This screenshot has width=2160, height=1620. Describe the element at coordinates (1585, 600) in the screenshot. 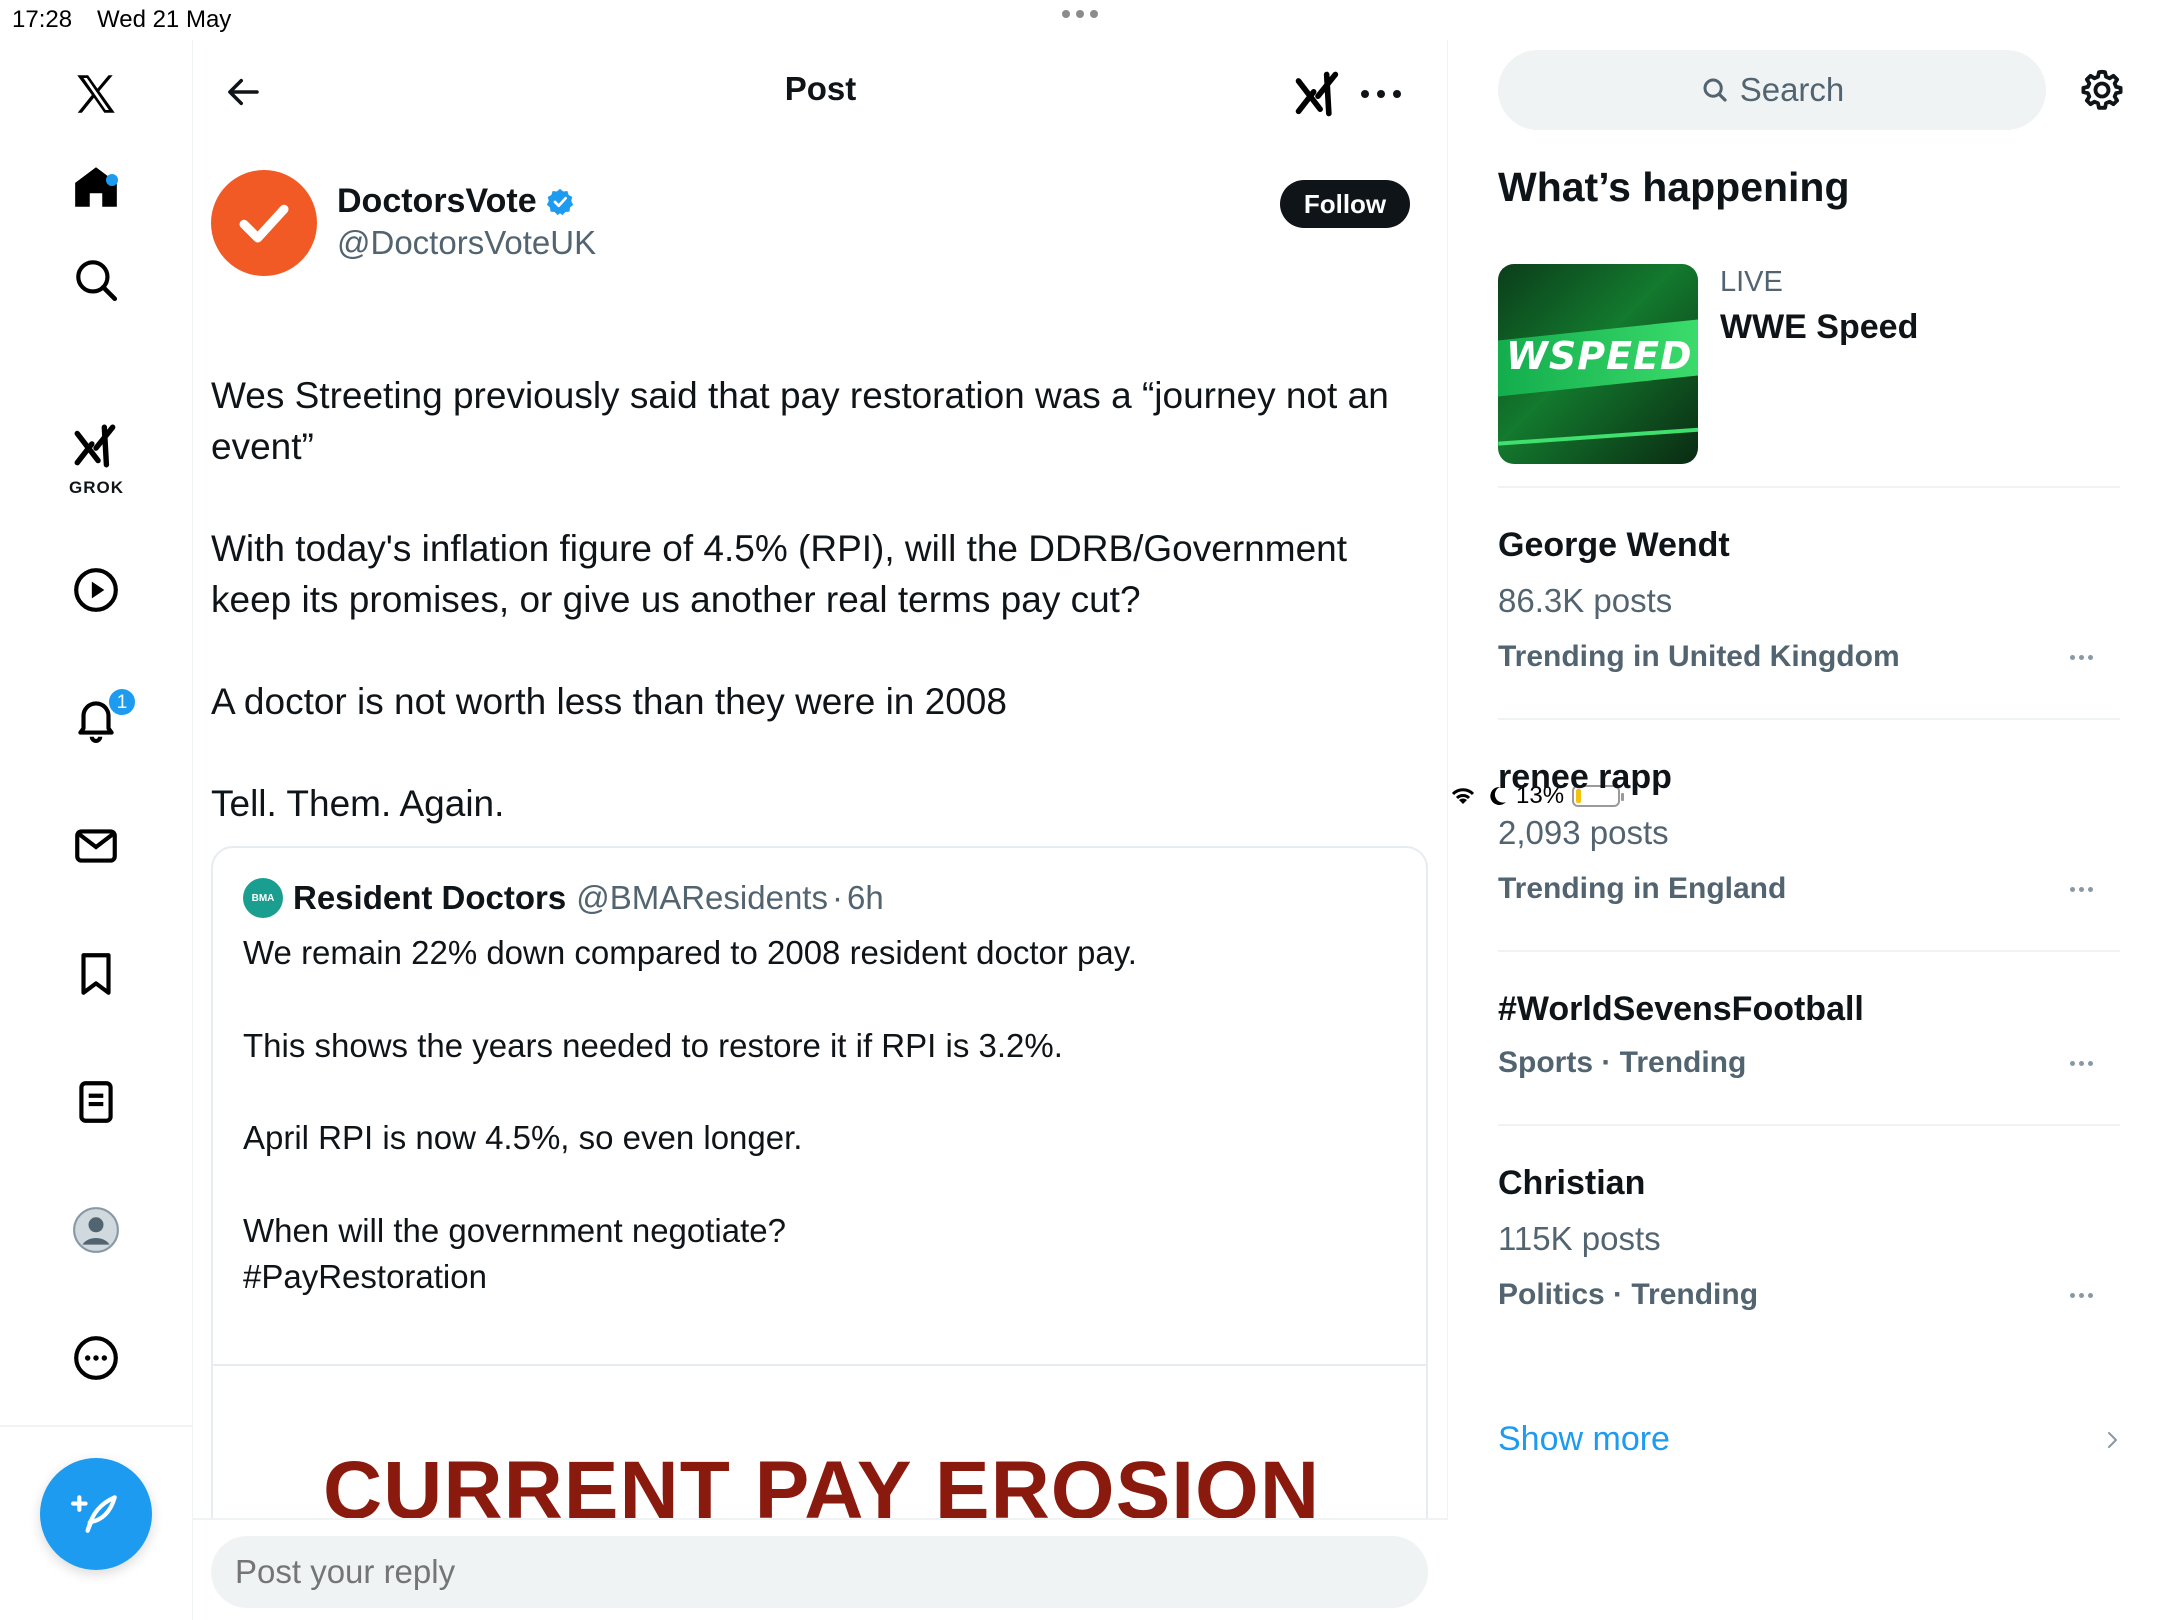

I see `trend-count: 86.3K posts` at that location.